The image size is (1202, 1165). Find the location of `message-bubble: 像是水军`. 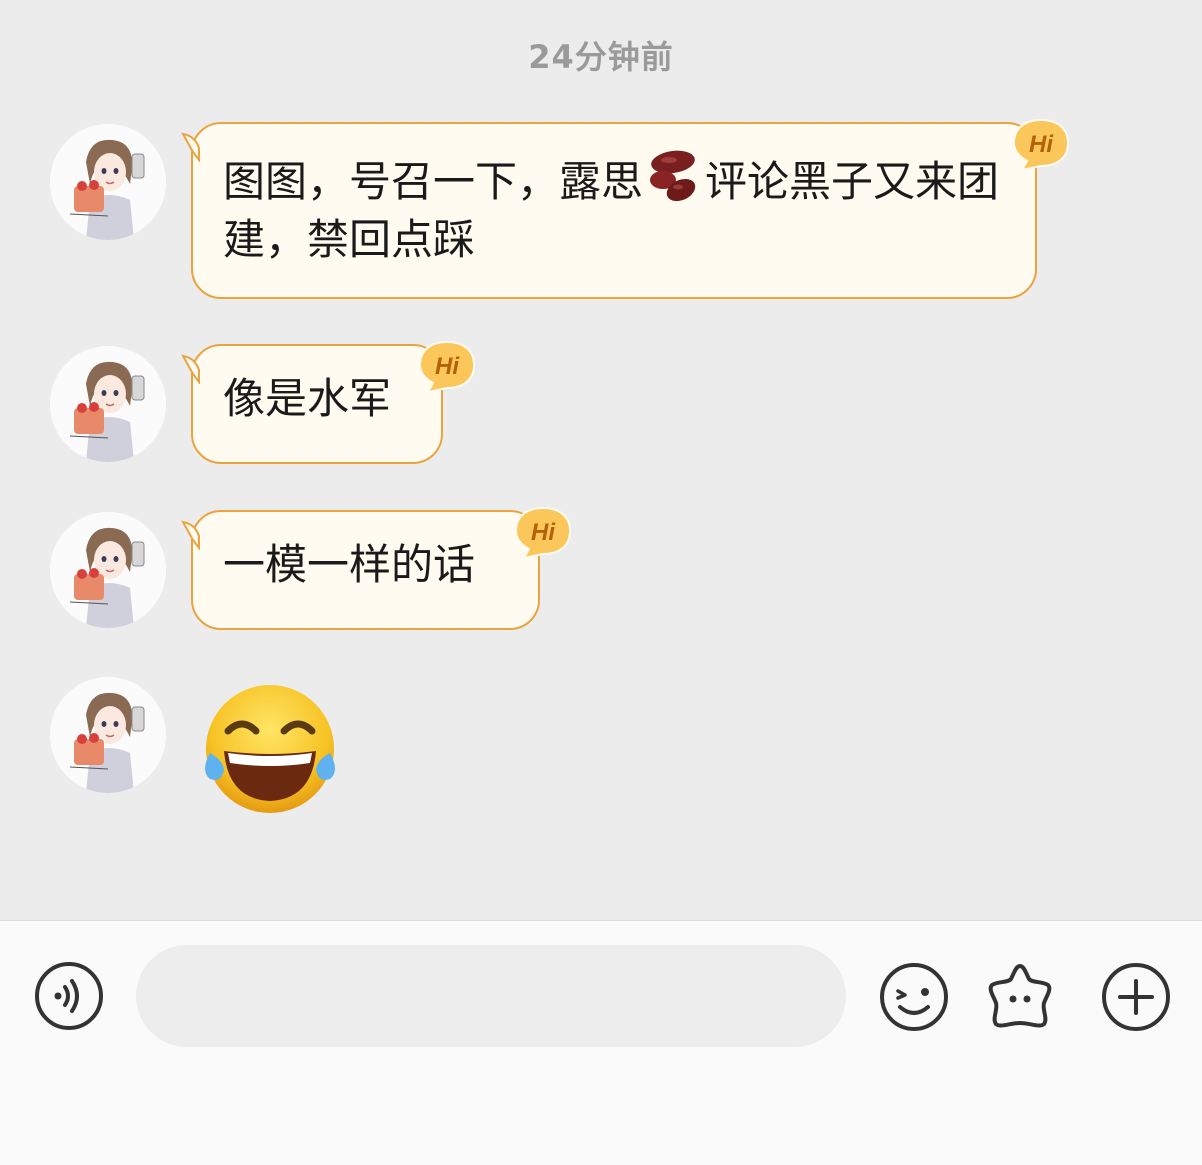

message-bubble: 像是水军 is located at coordinates (312, 404).